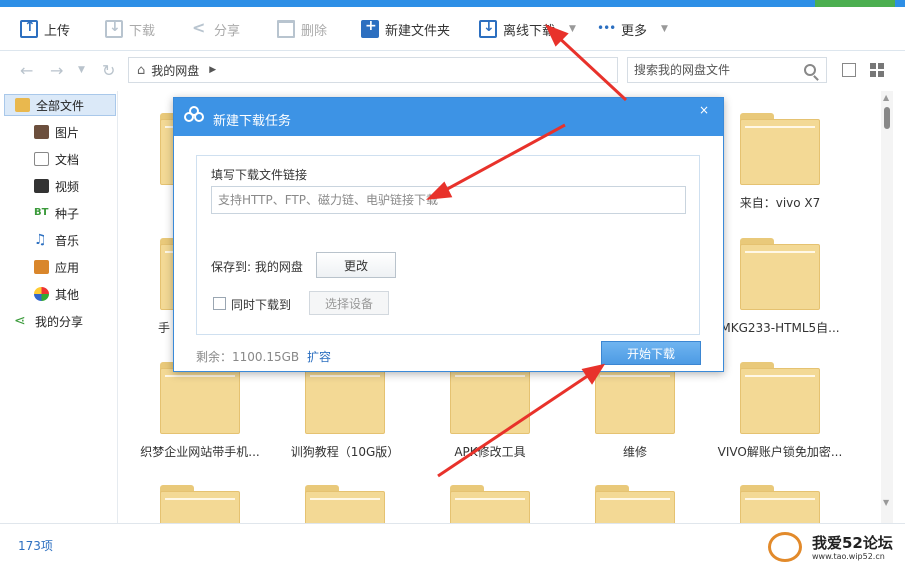 This screenshot has height=570, width=905. What do you see at coordinates (877, 70) in the screenshot?
I see `grid-view-icon` at bounding box center [877, 70].